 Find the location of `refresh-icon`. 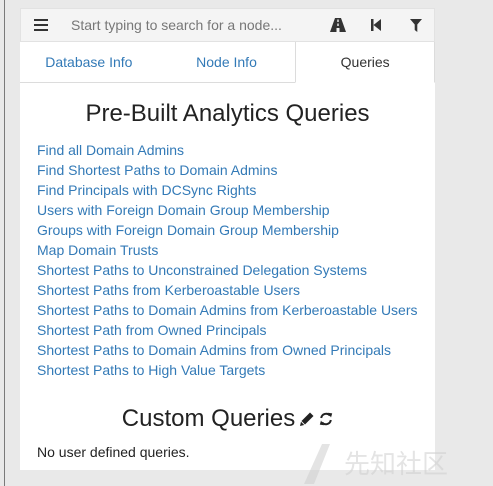

refresh-icon is located at coordinates (326, 419).